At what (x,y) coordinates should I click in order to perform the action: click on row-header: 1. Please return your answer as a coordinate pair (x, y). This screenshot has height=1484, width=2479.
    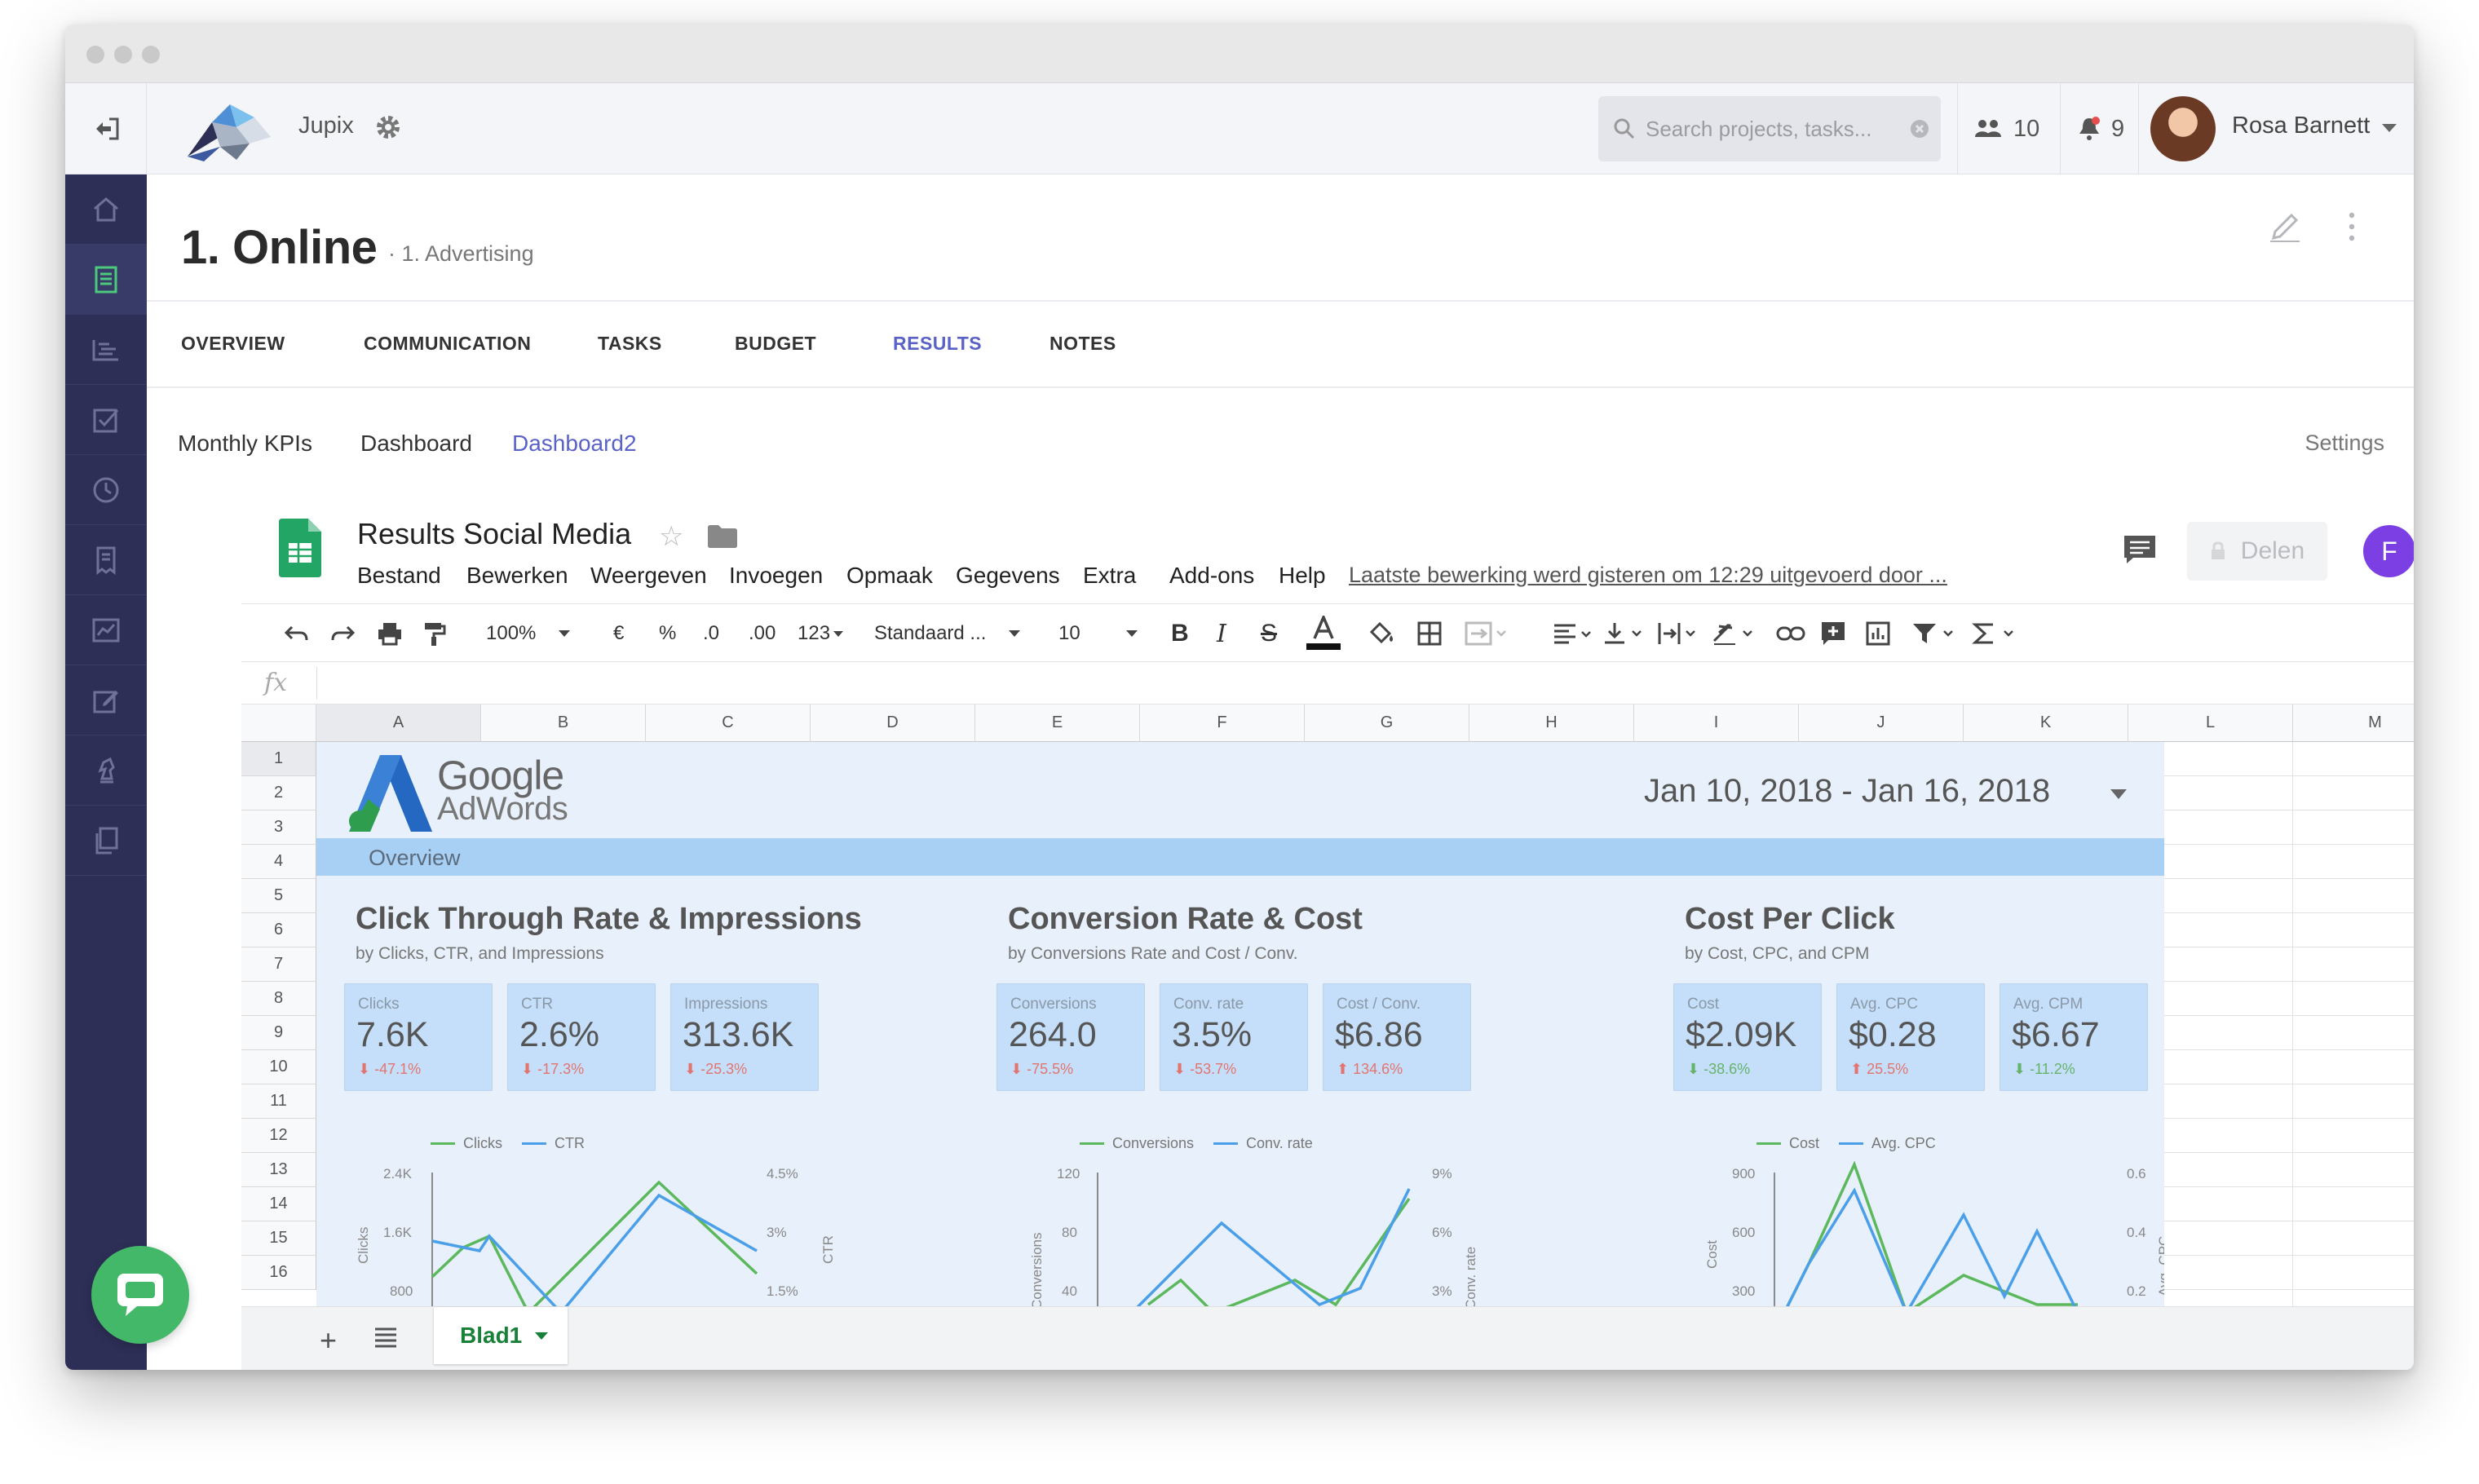
    Looking at the image, I should click on (278, 759).